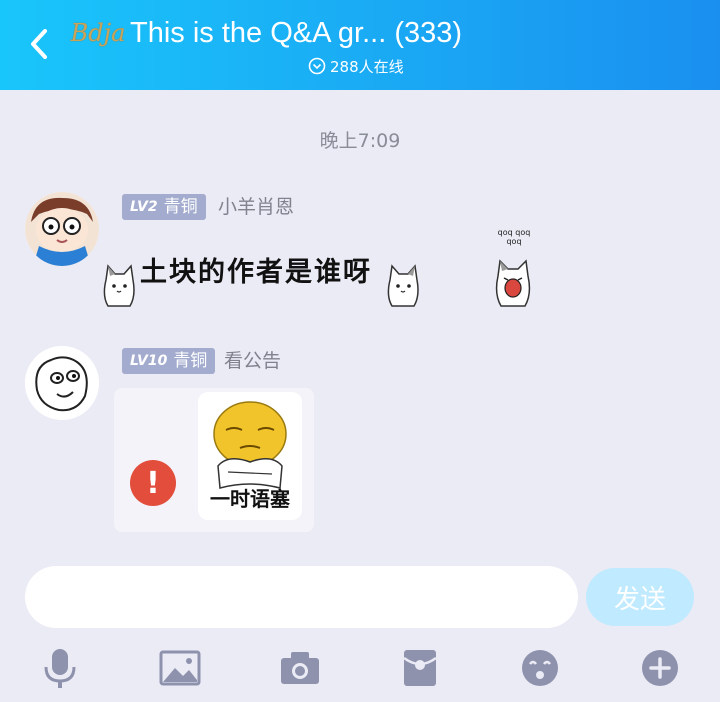  I want to click on sticker-sound-text: qoq qoq qoq, so click(514, 237).